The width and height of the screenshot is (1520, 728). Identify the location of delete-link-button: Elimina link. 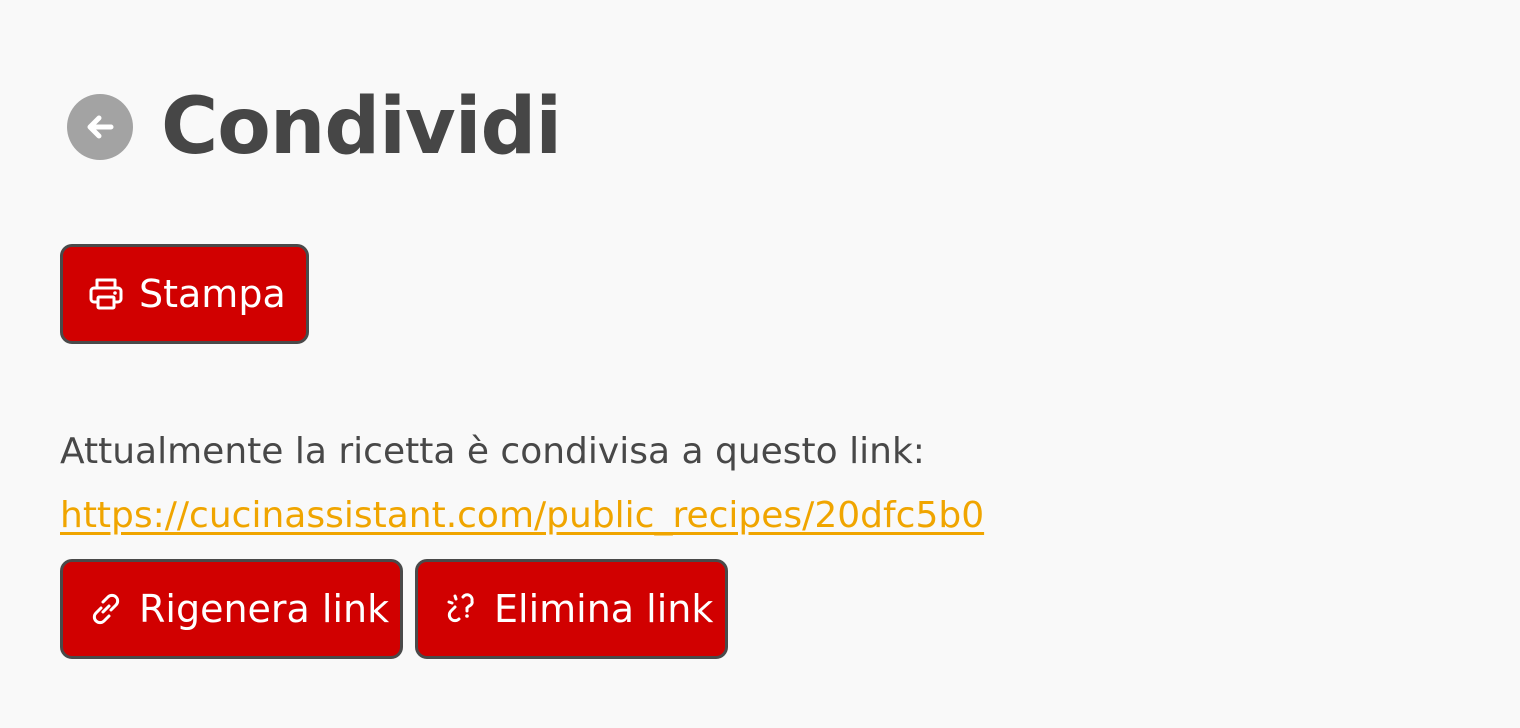
(571, 609).